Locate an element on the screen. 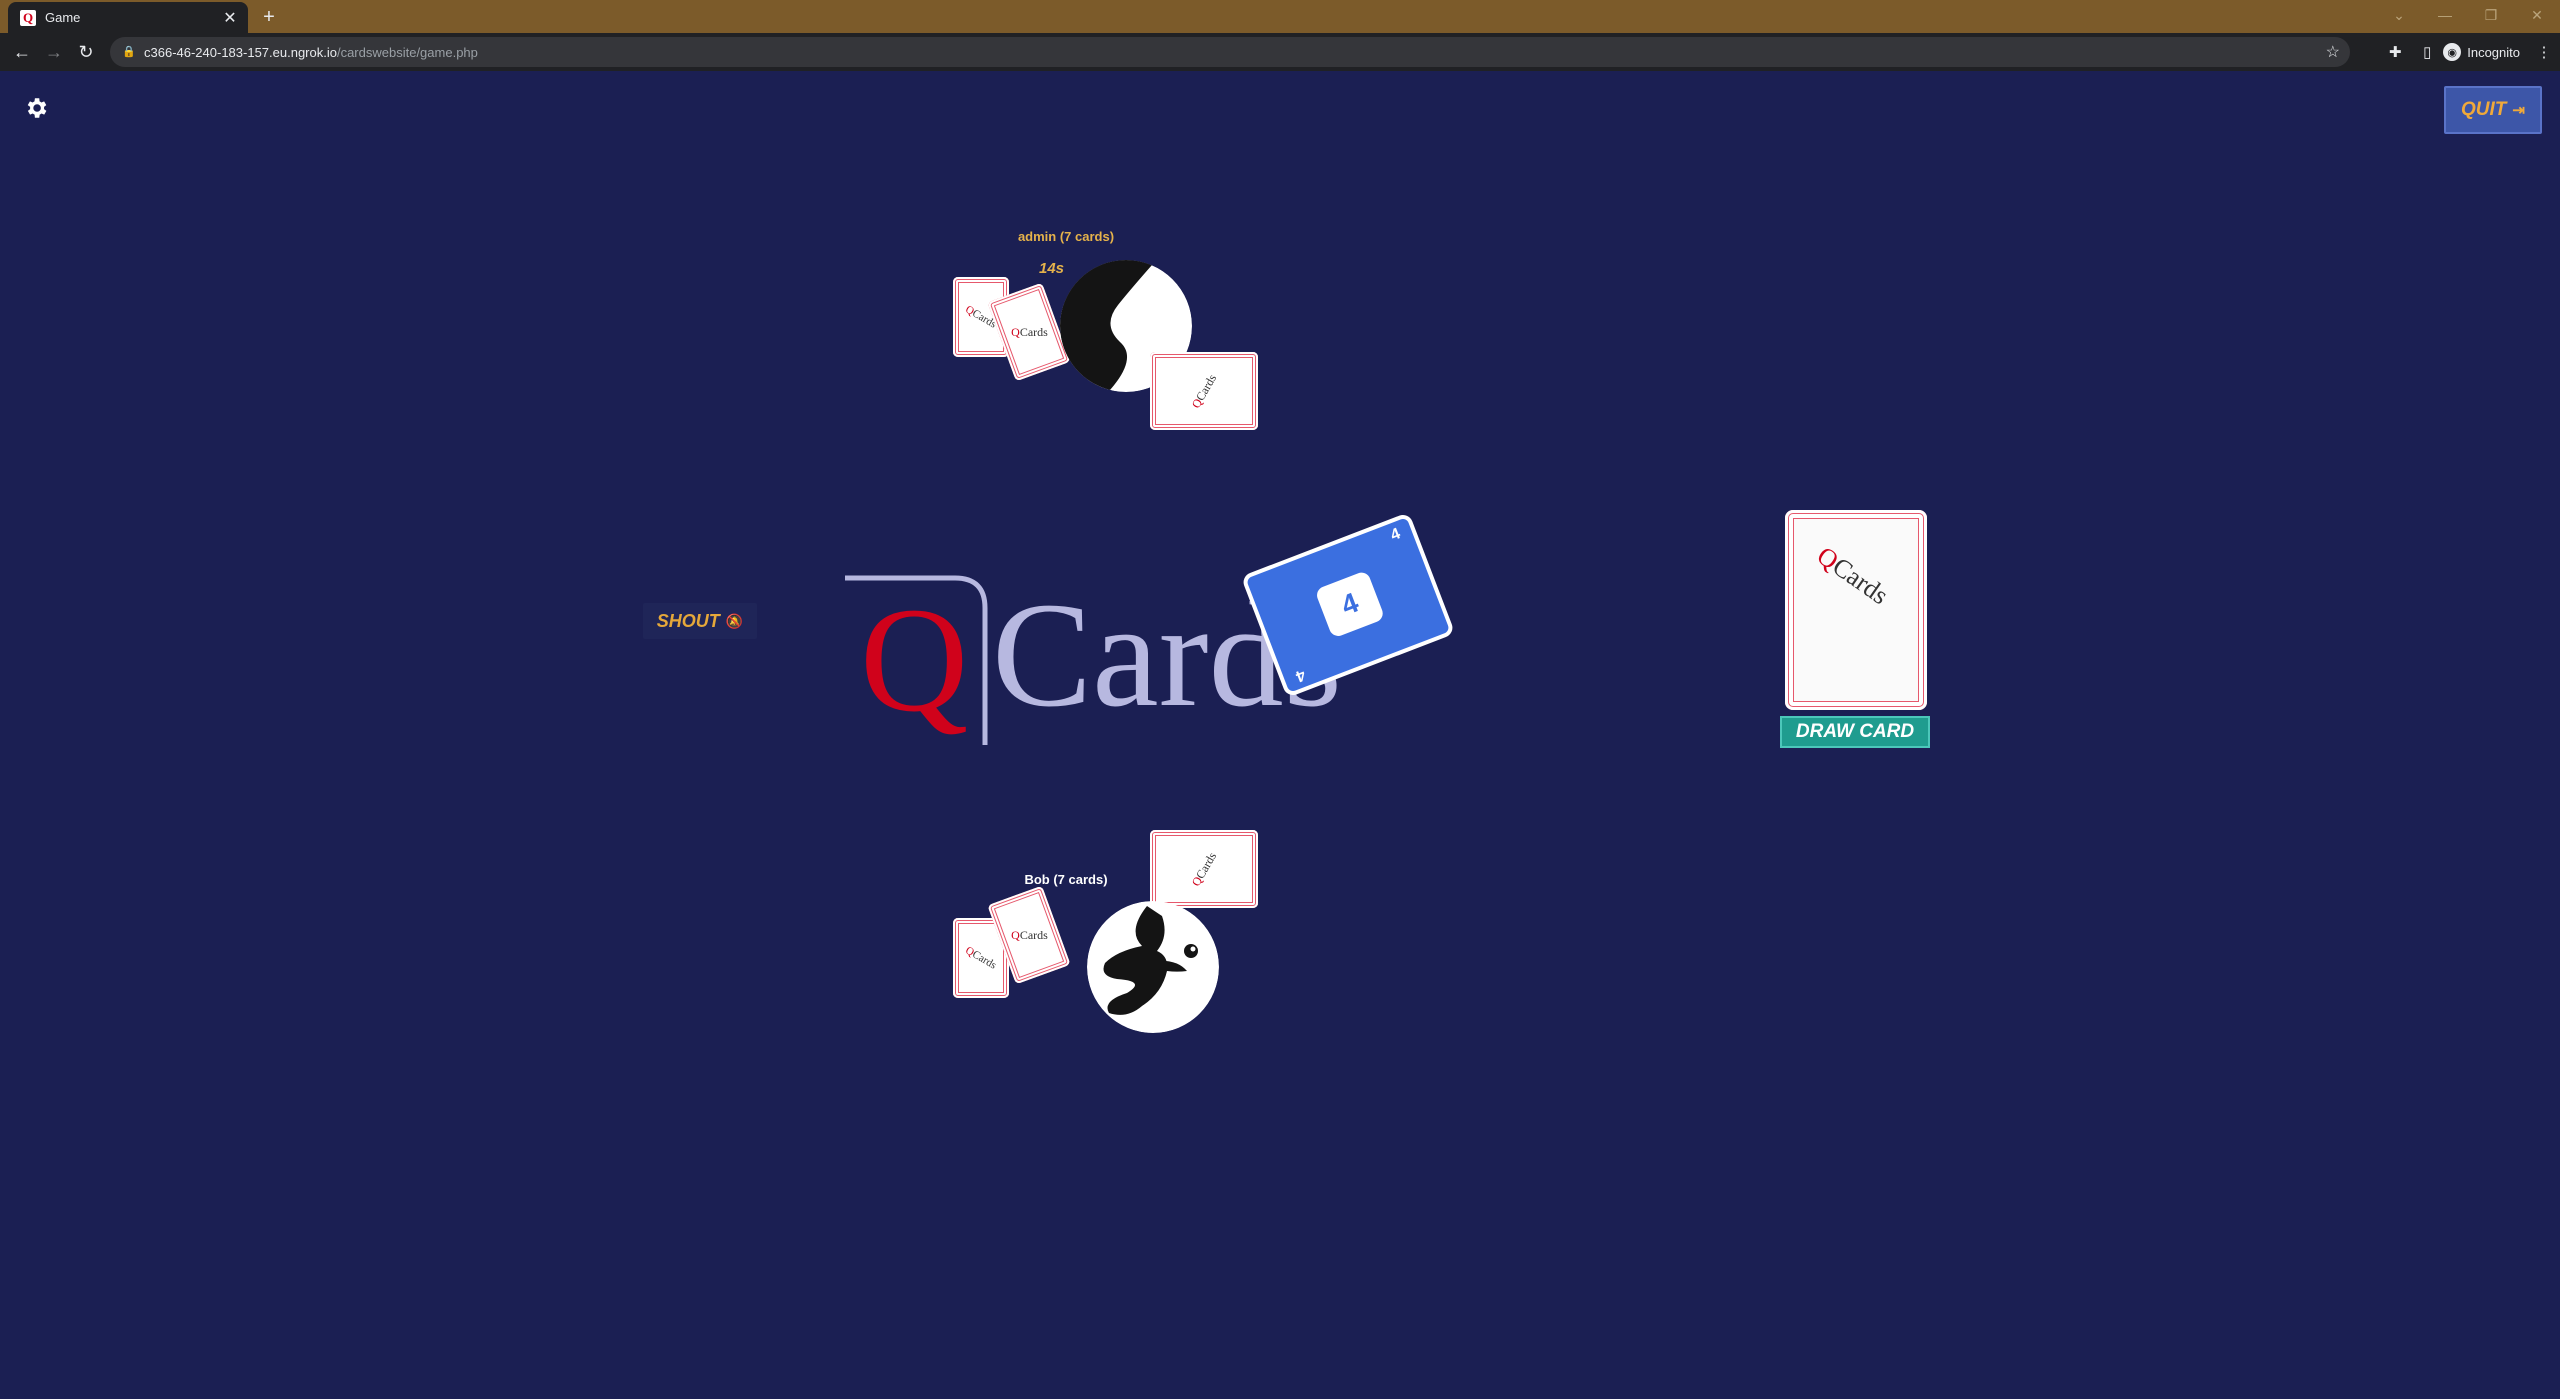 The image size is (2560, 1399). shout-button: SHOUT 🔕 is located at coordinates (700, 621).